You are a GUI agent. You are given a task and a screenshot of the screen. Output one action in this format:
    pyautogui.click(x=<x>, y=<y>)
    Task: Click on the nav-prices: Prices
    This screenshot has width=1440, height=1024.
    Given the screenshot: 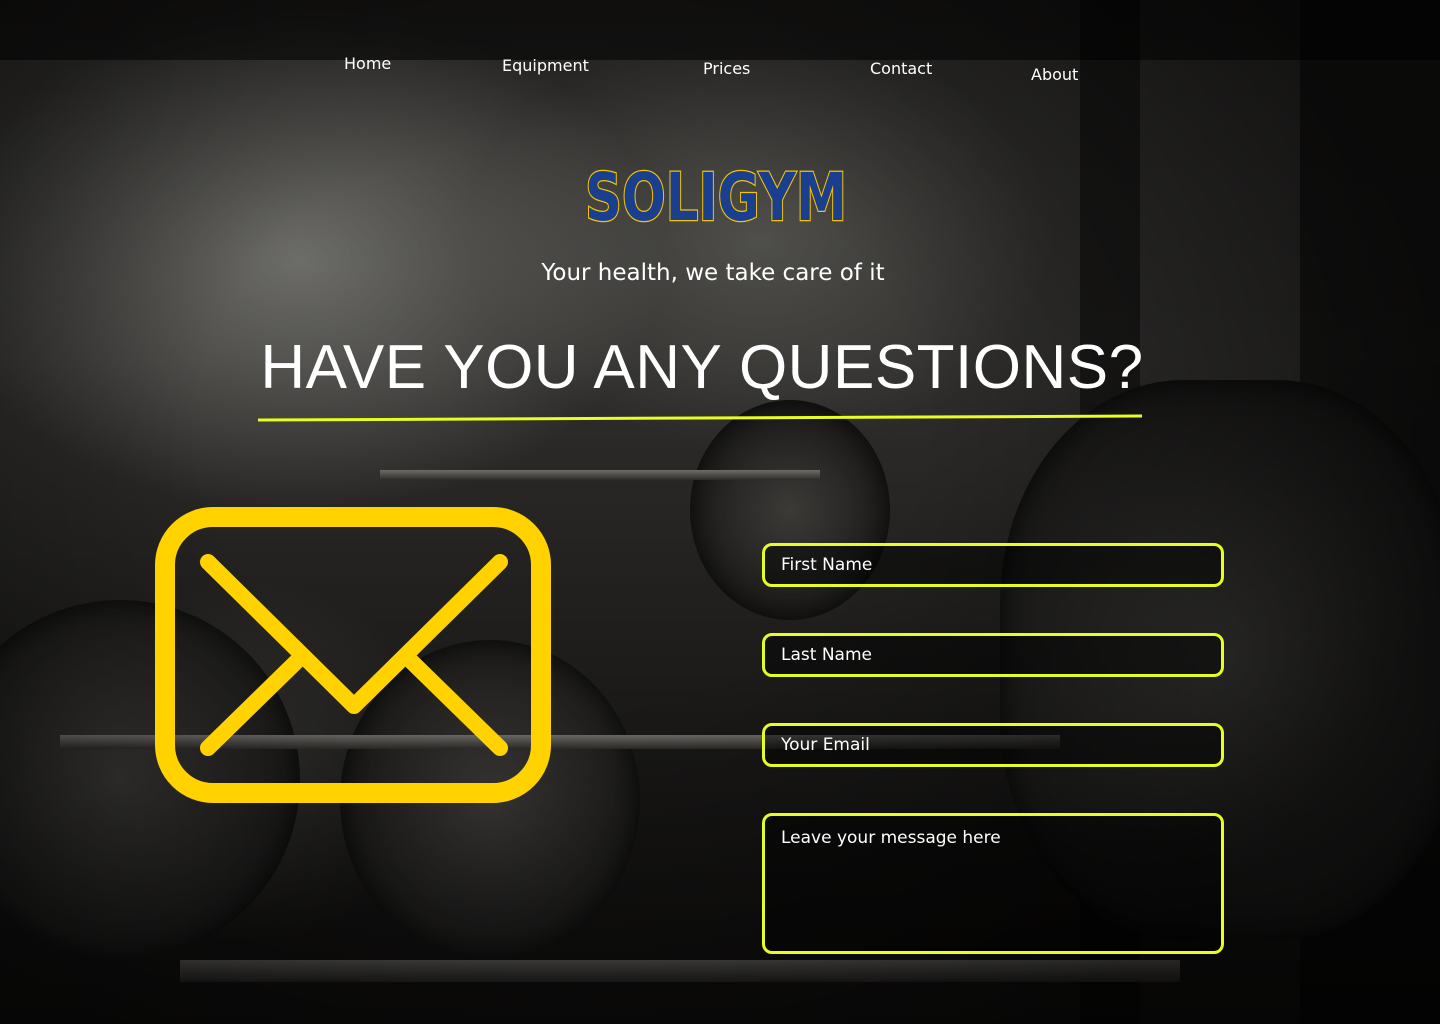 What is the action you would take?
    pyautogui.click(x=726, y=68)
    